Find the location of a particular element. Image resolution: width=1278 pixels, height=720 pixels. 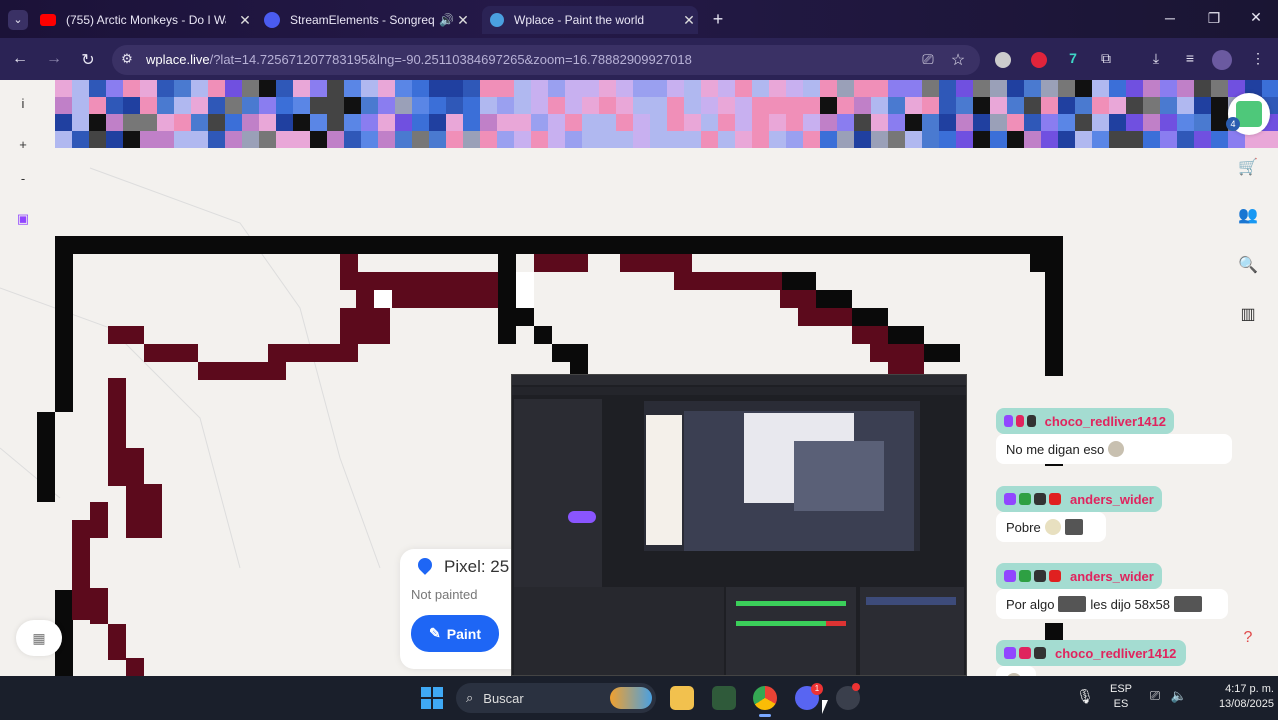

network-icon: ⎚ is located at coordinates (1155, 696).